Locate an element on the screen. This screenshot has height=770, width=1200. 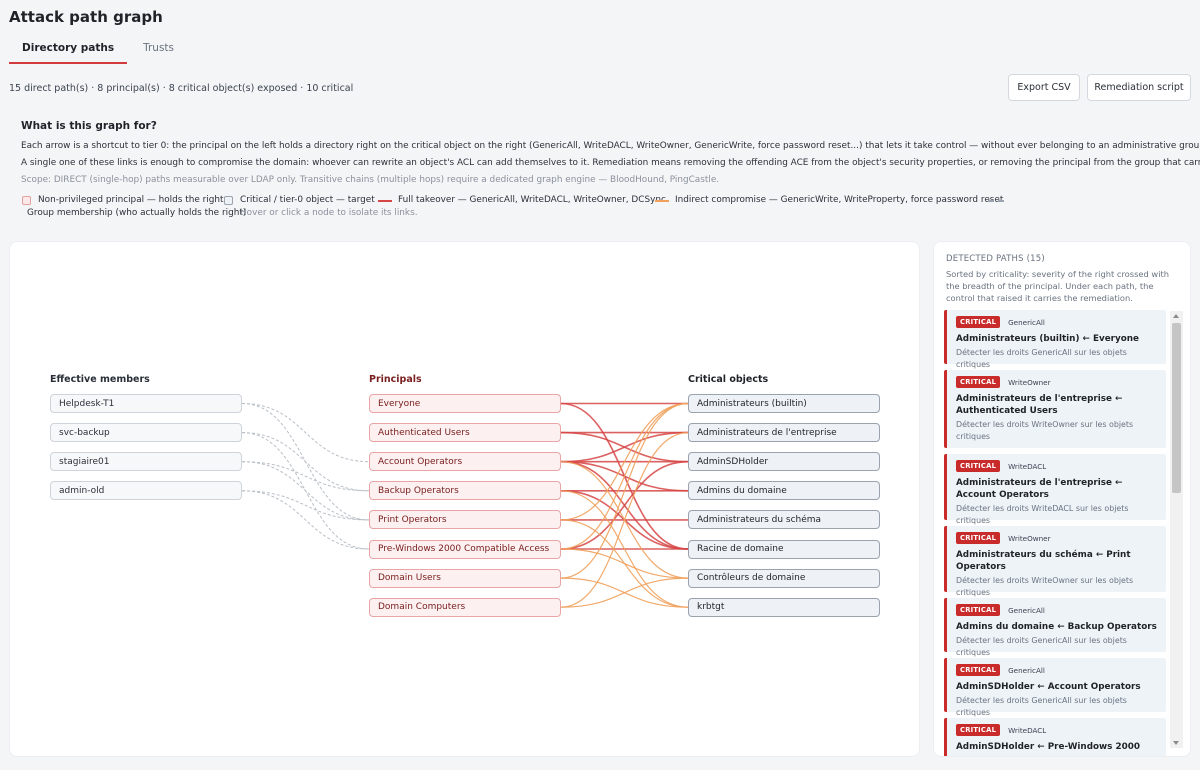
critical-swatch is located at coordinates (228, 200).